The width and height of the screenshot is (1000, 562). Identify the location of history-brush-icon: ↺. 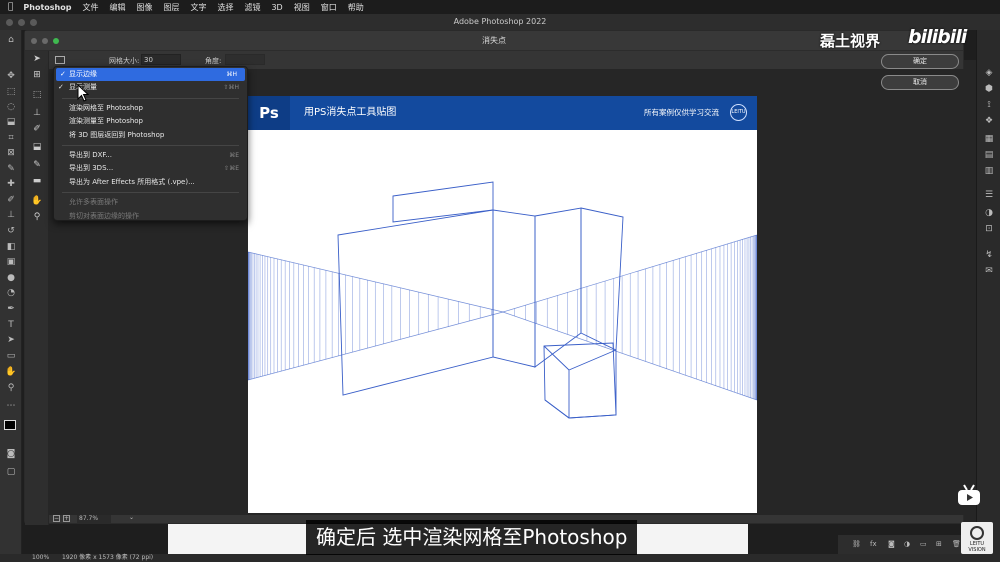
(11, 231).